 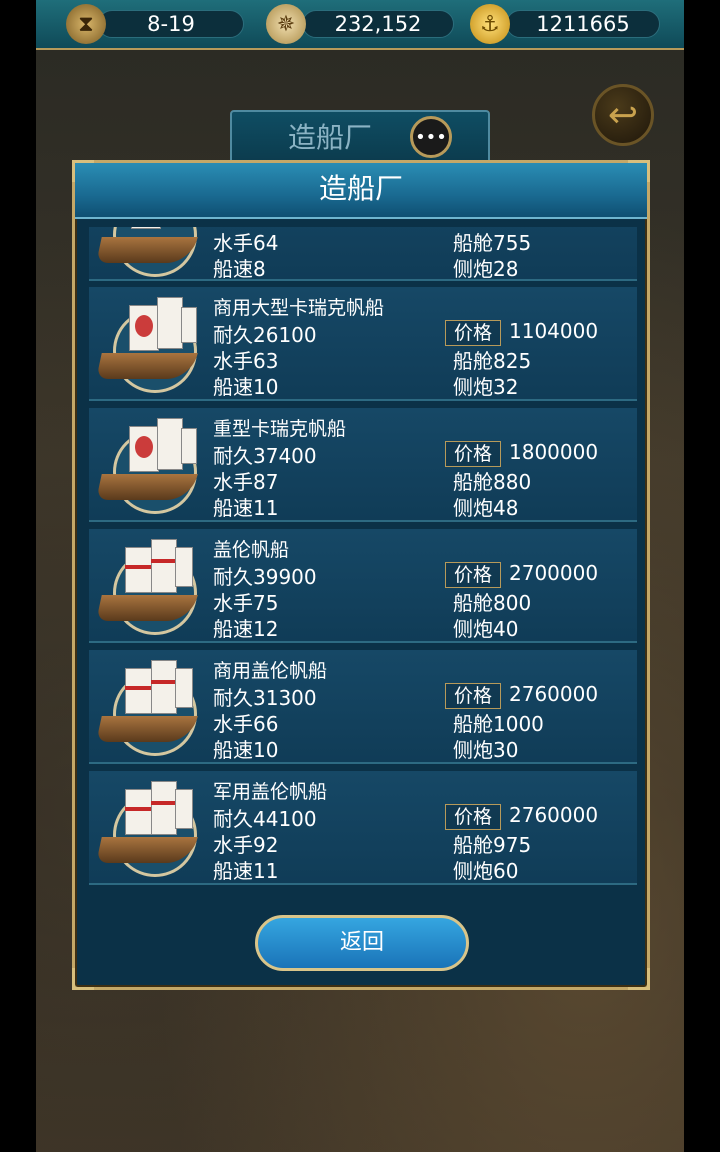 What do you see at coordinates (246, 603) in the screenshot?
I see `ship-sailors: 水手75` at bounding box center [246, 603].